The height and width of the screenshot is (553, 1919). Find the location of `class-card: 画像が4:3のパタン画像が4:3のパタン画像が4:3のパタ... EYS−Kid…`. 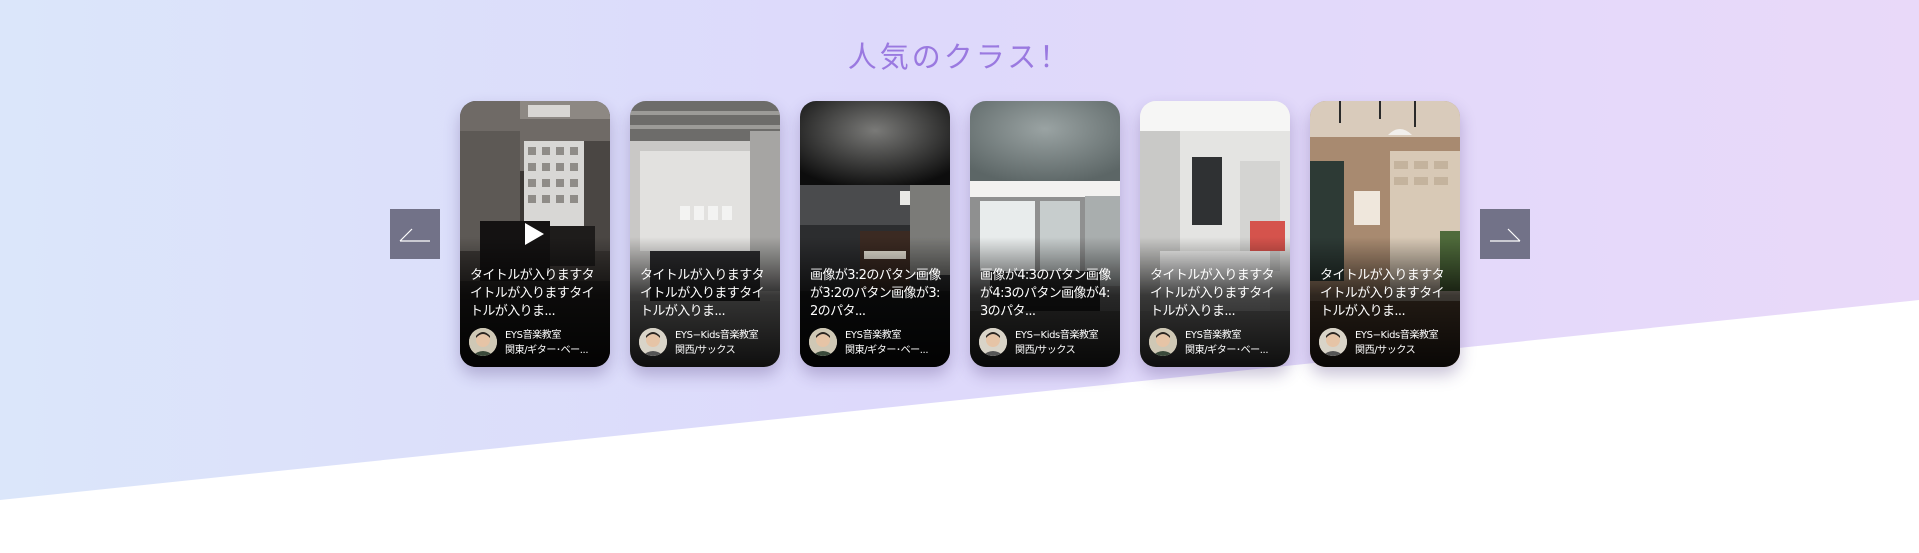

class-card: 画像が4:3のパタン画像が4:3のパタン画像が4:3のパタ... EYS−Kid… is located at coordinates (1045, 234).